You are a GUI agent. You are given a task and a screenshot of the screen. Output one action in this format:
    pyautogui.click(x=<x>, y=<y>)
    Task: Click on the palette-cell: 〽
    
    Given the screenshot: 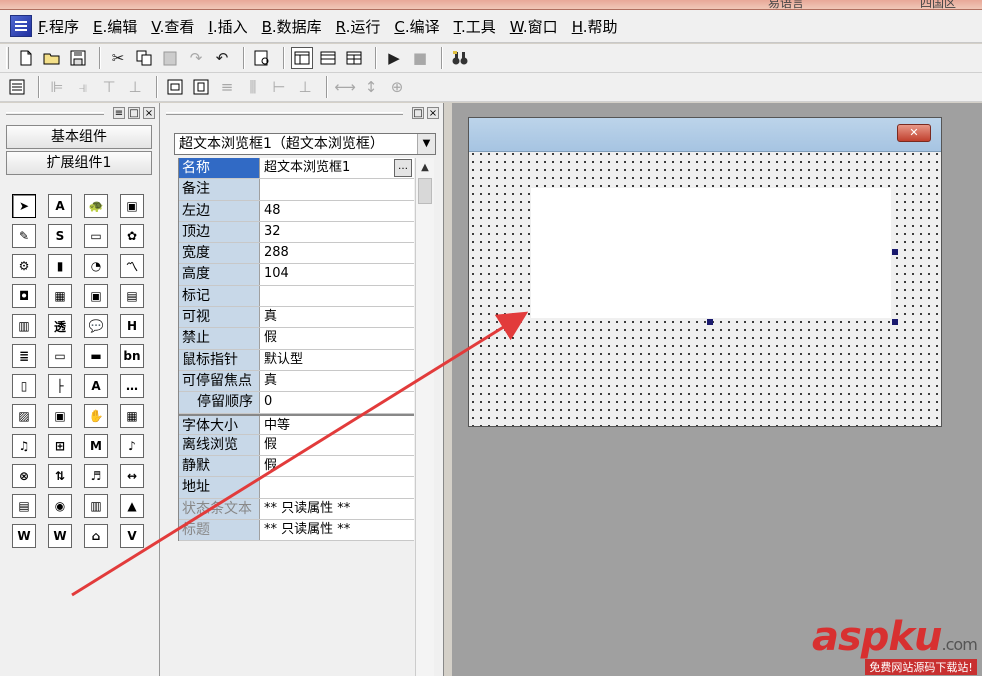 What is the action you would take?
    pyautogui.click(x=132, y=266)
    